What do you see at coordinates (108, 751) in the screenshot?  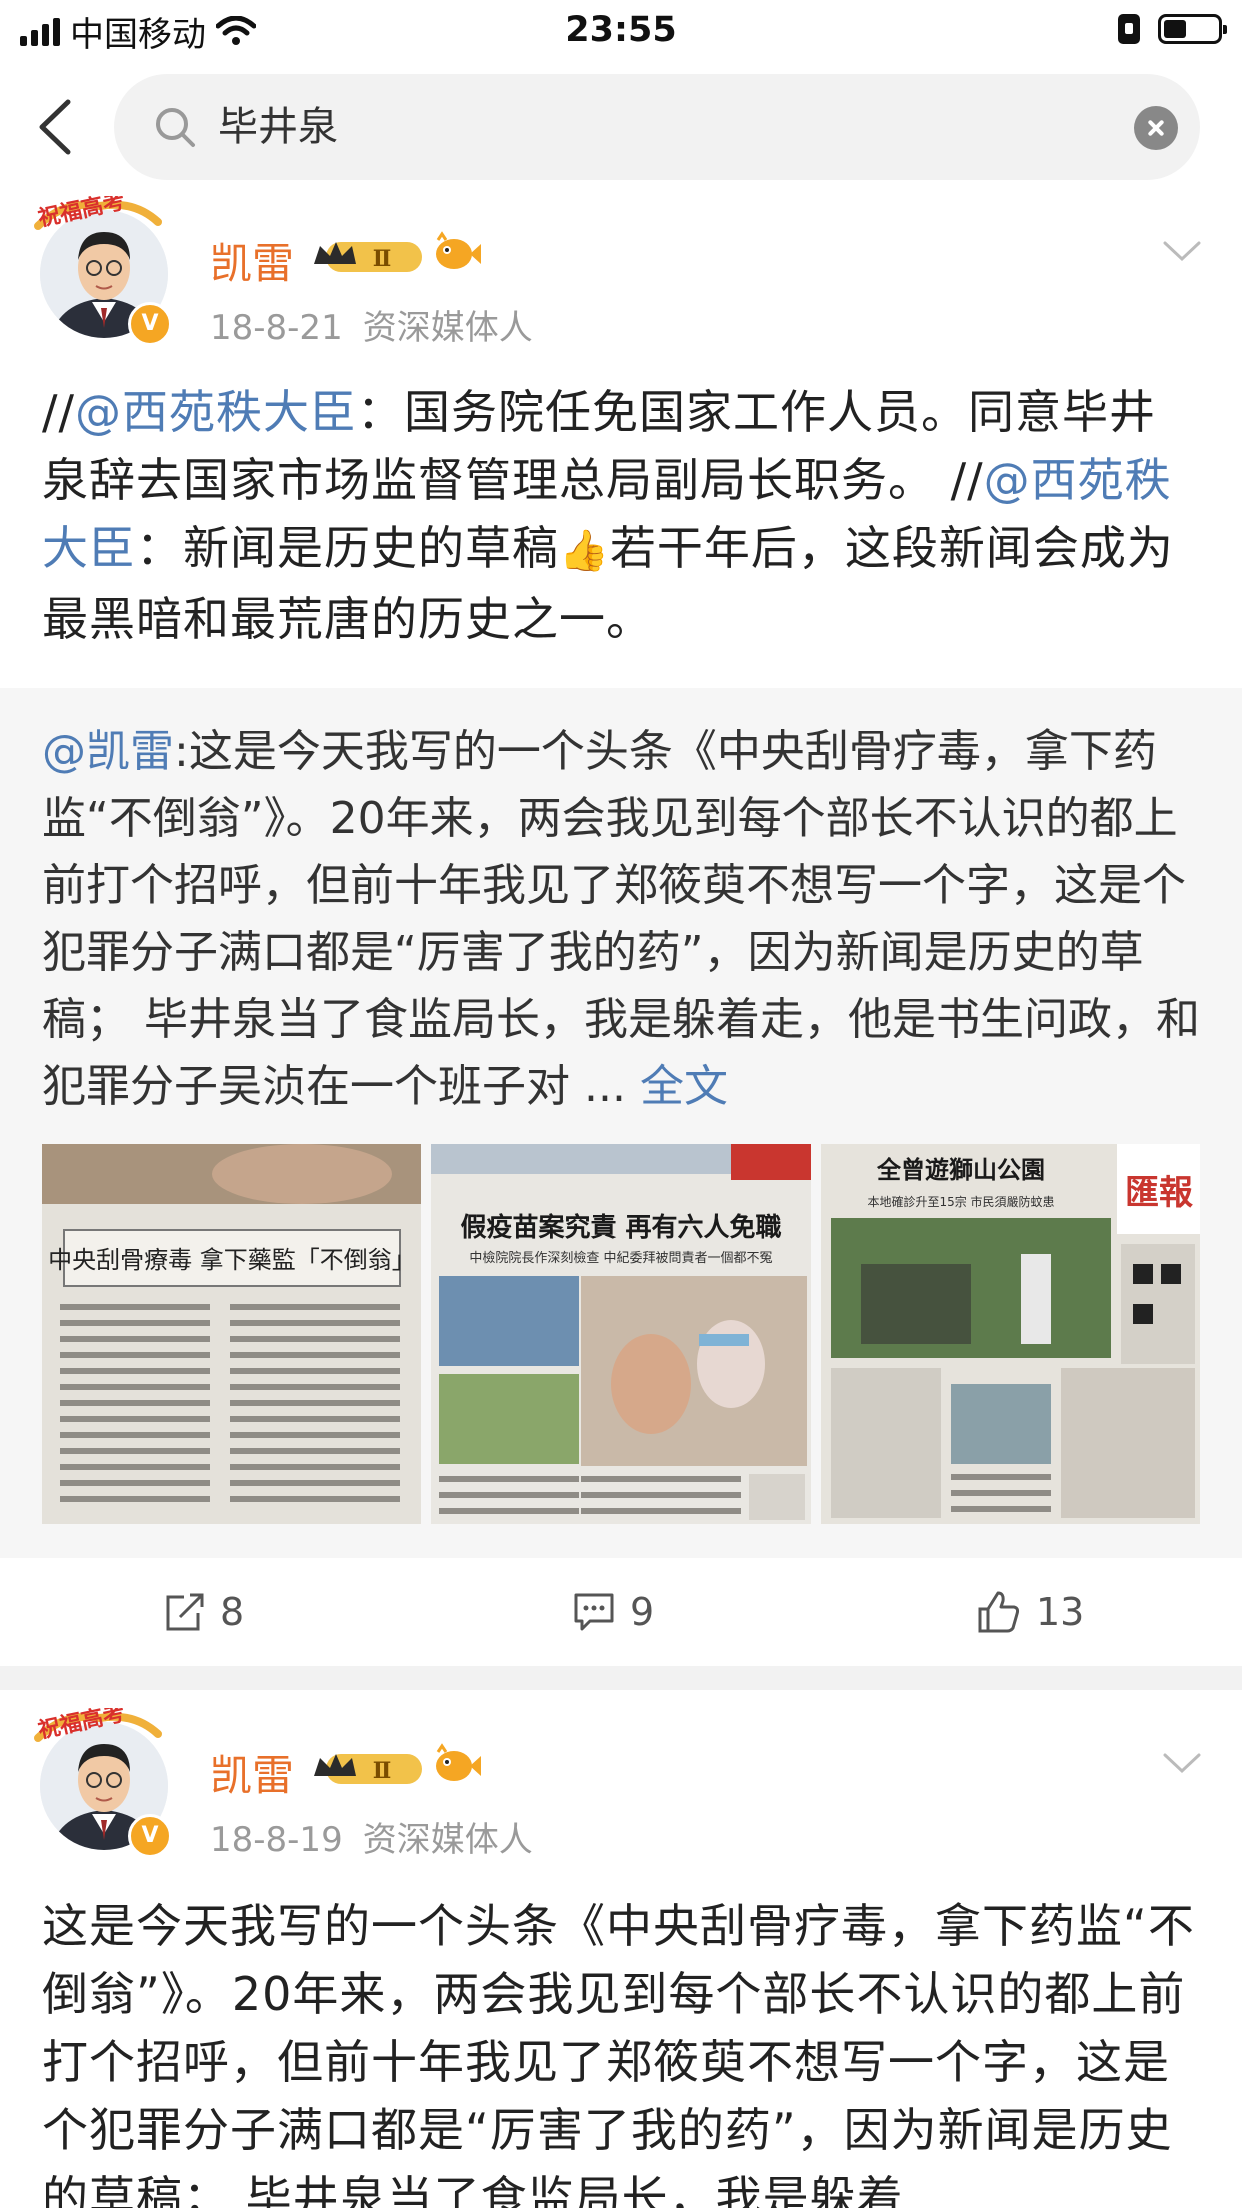 I see `mention-link: @凯雷` at bounding box center [108, 751].